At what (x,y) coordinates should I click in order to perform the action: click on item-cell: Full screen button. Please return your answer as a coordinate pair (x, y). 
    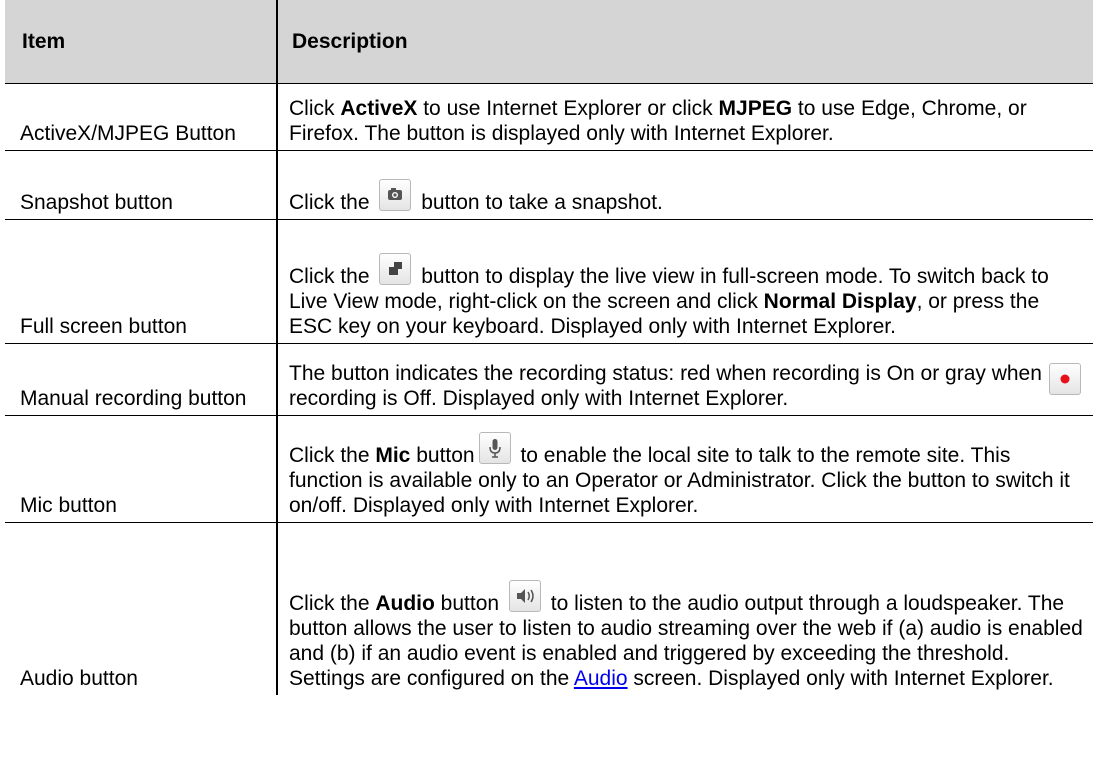
    Looking at the image, I should click on (141, 281).